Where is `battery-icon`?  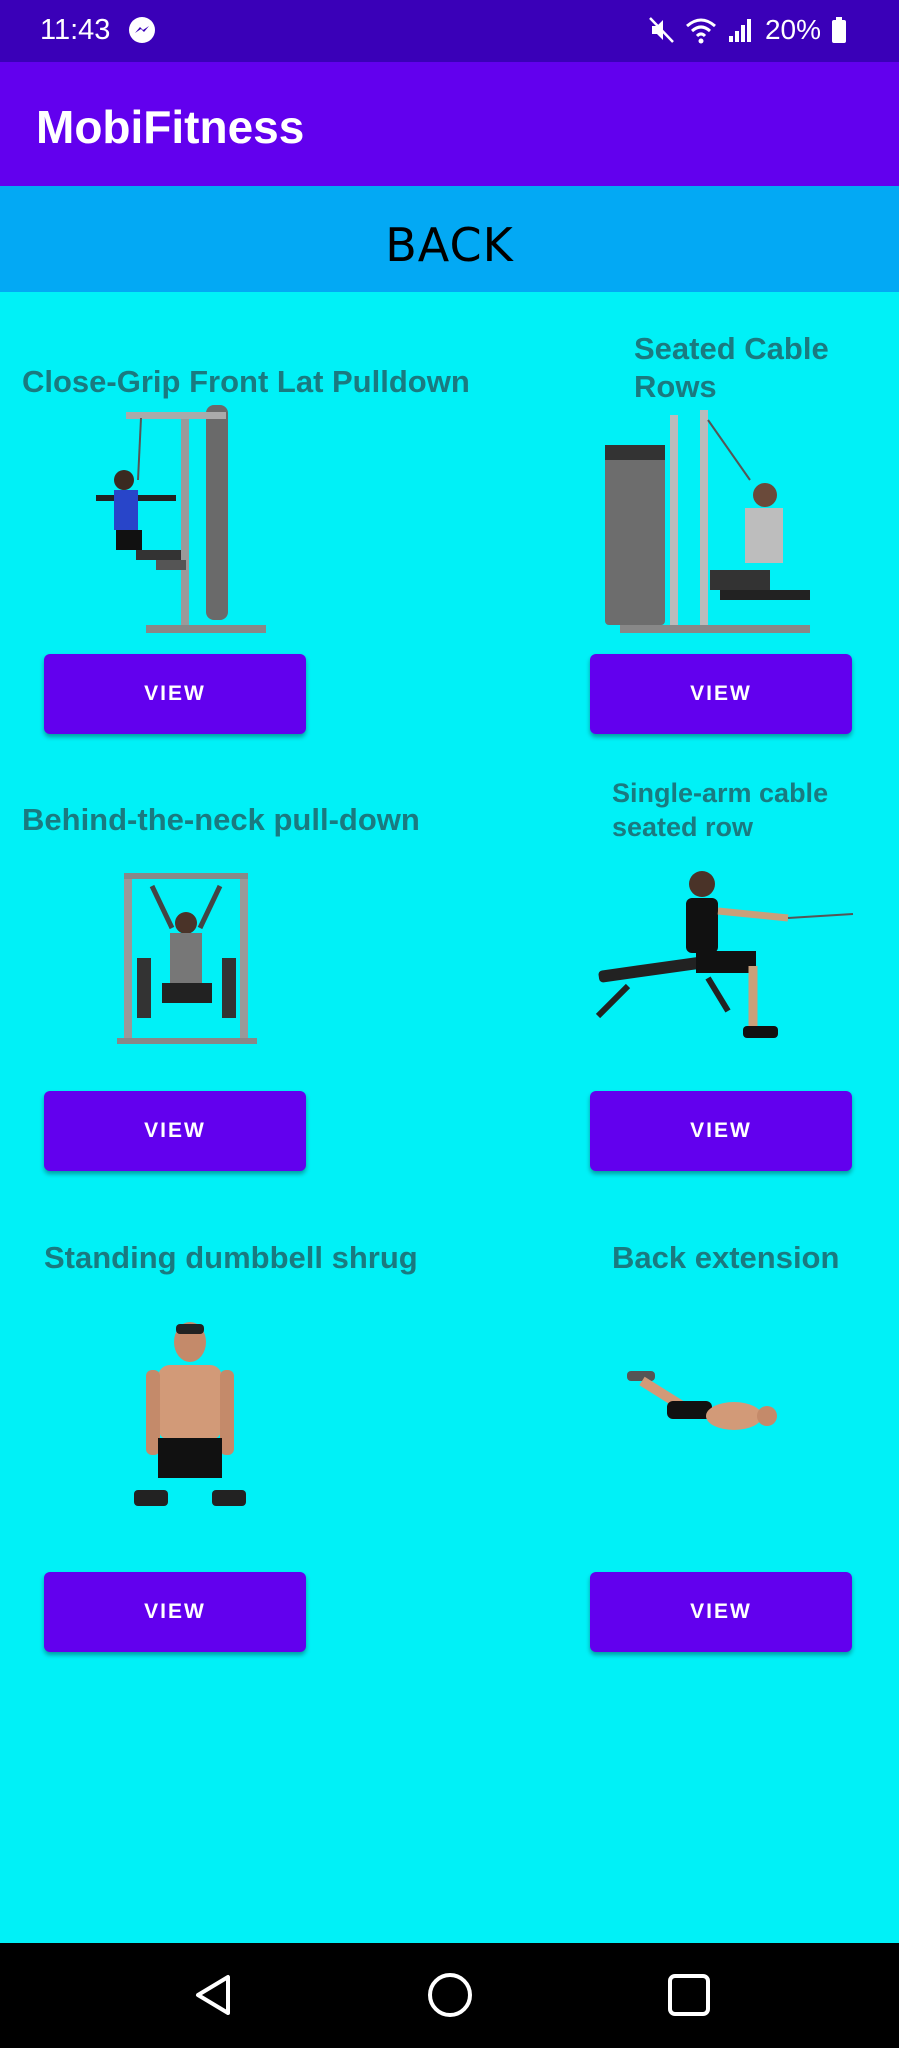 battery-icon is located at coordinates (839, 30).